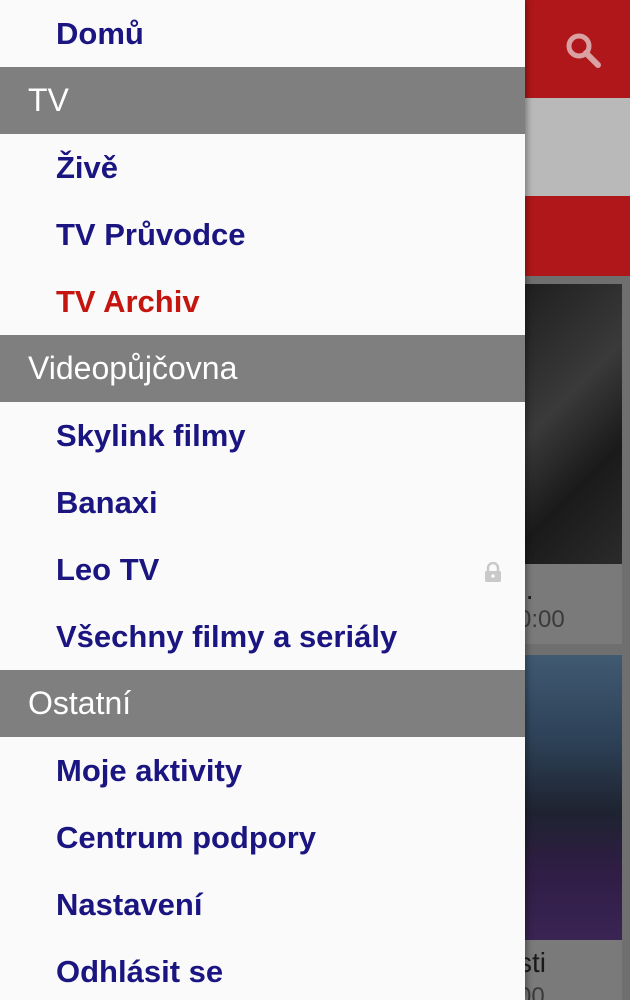  What do you see at coordinates (262, 167) in the screenshot?
I see `drawer-item-live: Živě` at bounding box center [262, 167].